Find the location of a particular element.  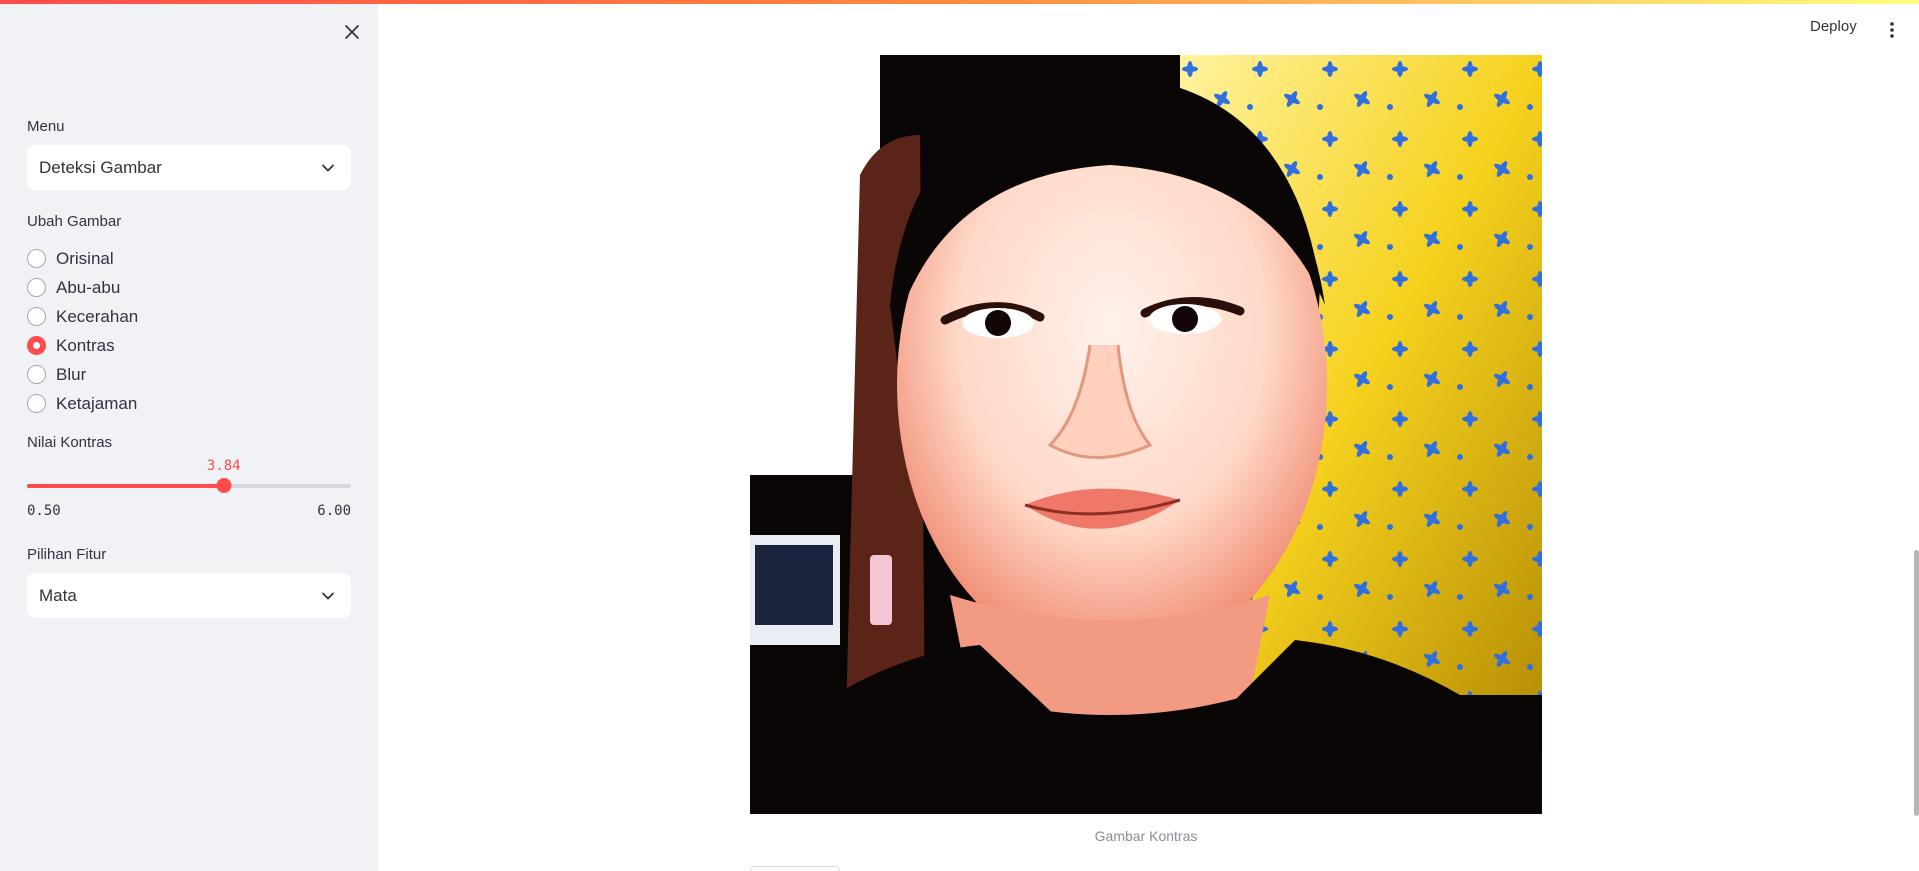

close-icon is located at coordinates (352, 32).